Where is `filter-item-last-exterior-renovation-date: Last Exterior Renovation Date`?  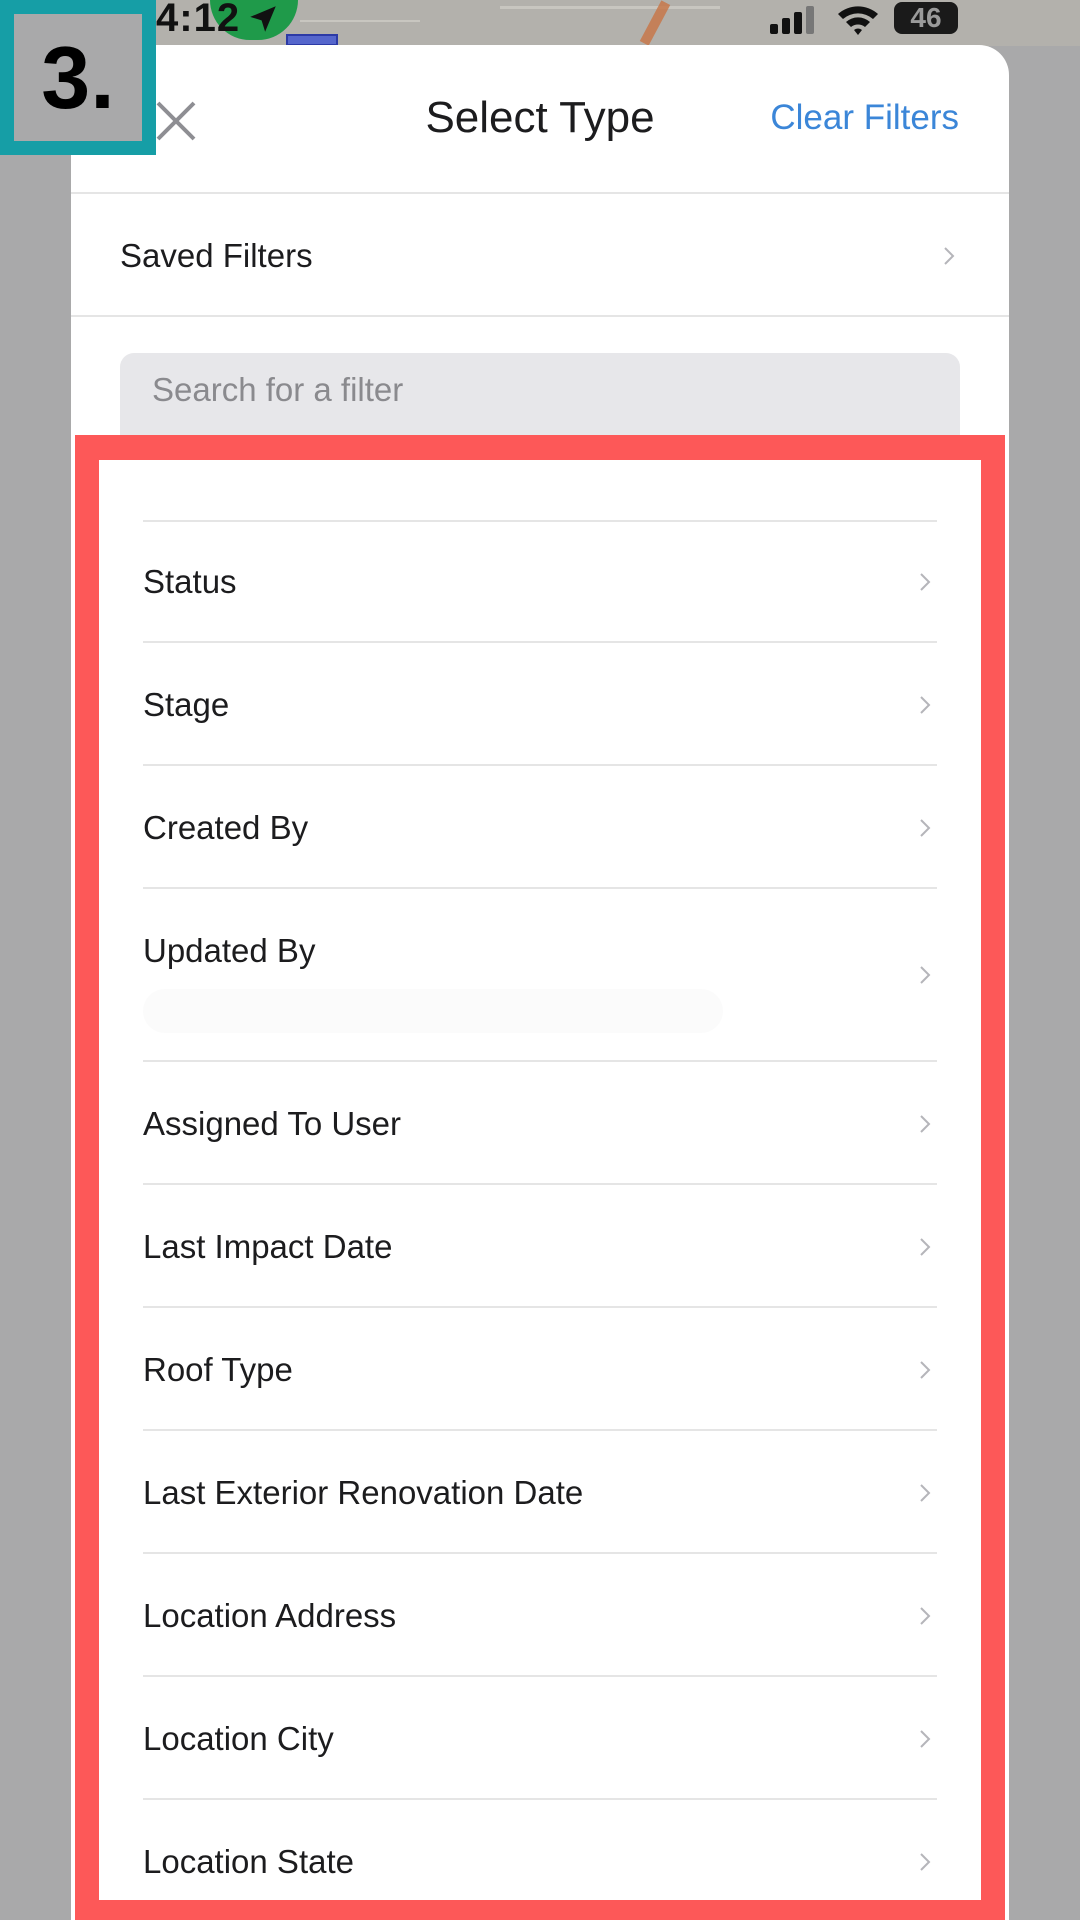
filter-item-last-exterior-renovation-date: Last Exterior Renovation Date is located at coordinates (540, 1492).